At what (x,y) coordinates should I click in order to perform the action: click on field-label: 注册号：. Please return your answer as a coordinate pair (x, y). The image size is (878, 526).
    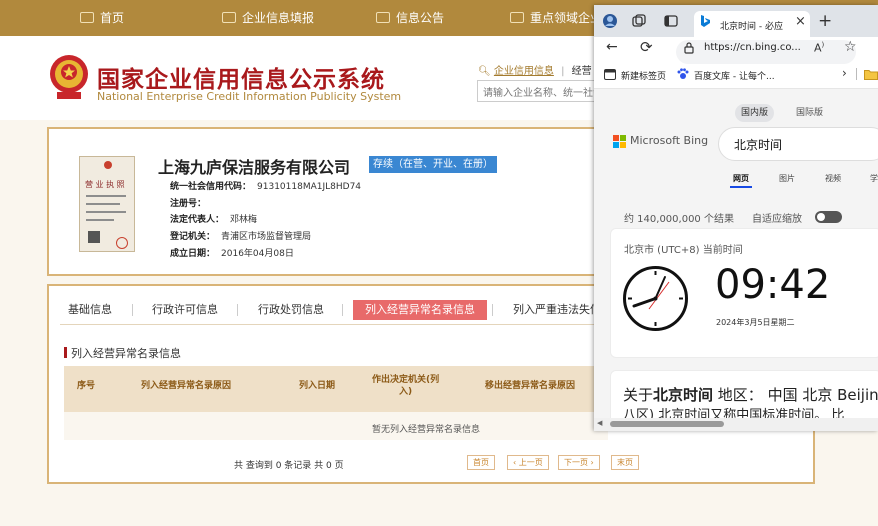
    Looking at the image, I should click on (188, 204).